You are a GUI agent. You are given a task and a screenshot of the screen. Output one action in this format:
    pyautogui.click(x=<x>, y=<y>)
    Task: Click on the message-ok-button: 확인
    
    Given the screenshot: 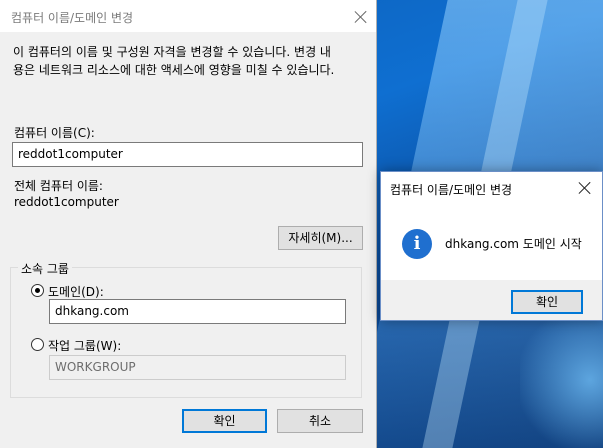 What is the action you would take?
    pyautogui.click(x=547, y=302)
    